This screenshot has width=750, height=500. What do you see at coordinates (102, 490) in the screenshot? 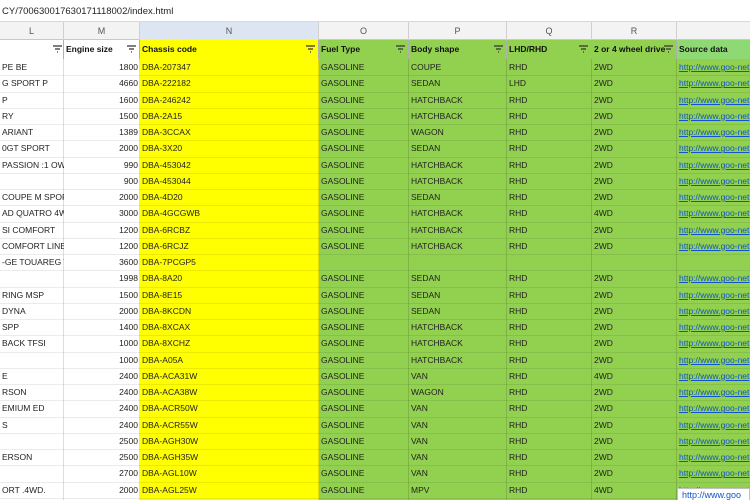
I see `cell-engine-size: 2000` at bounding box center [102, 490].